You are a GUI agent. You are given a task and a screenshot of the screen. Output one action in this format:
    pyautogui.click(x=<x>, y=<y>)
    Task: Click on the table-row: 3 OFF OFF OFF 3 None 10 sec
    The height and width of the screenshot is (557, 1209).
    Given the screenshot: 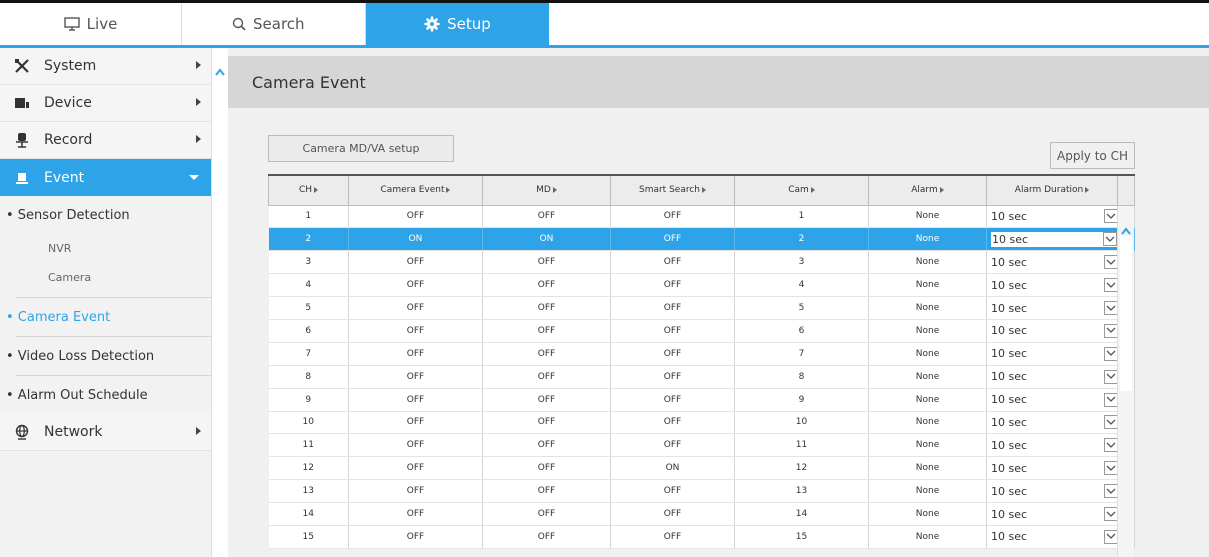 What is the action you would take?
    pyautogui.click(x=701, y=262)
    